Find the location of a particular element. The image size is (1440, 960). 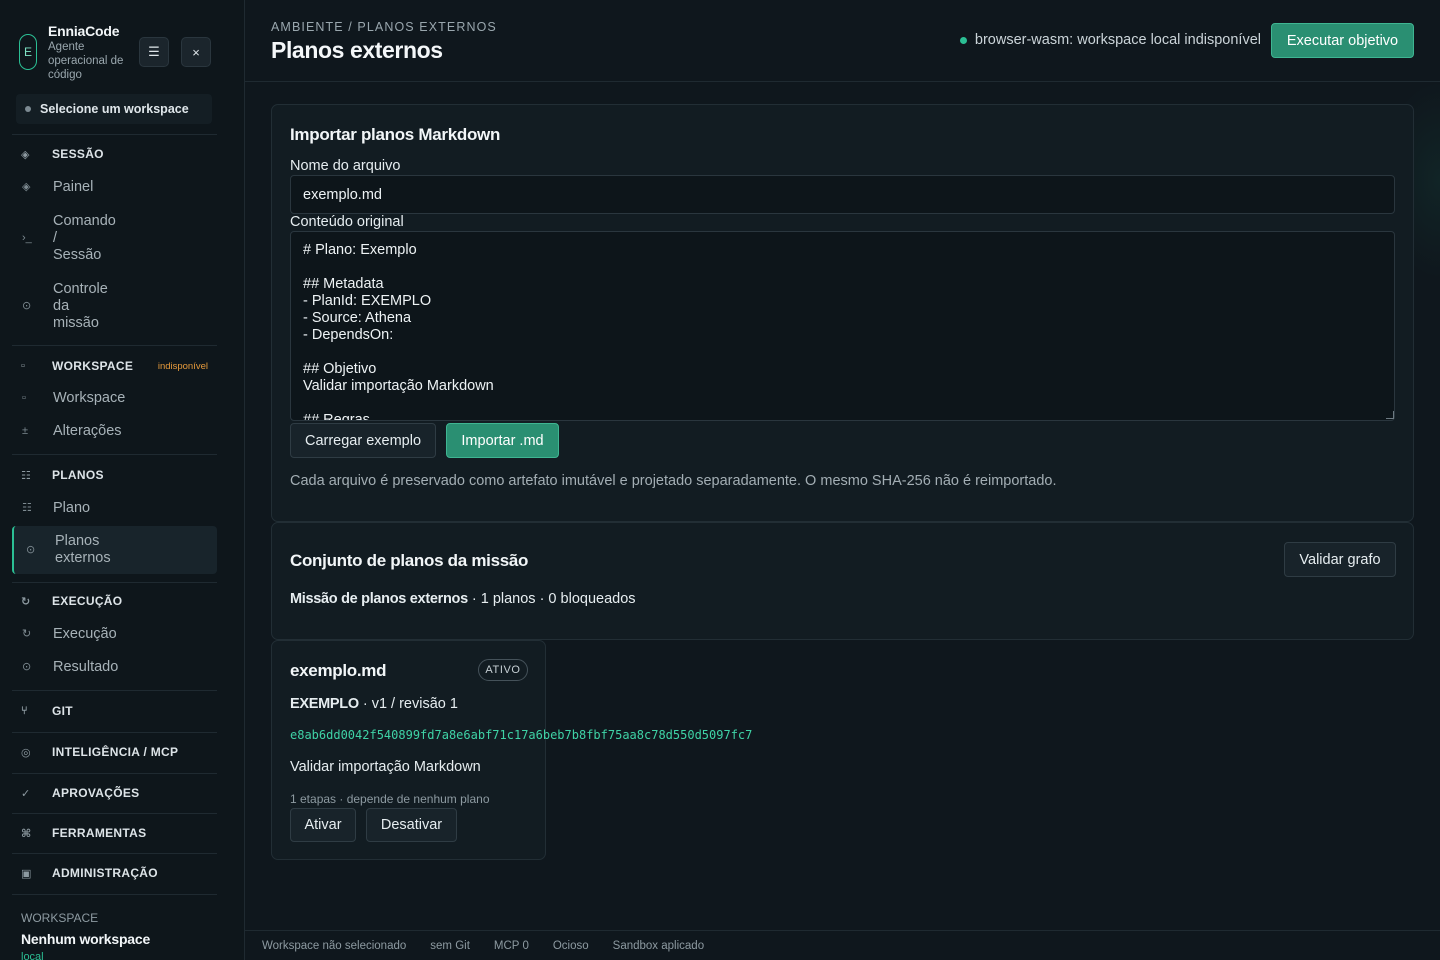

sidebar-item-plano: ☷ Plano is located at coordinates (114, 508).